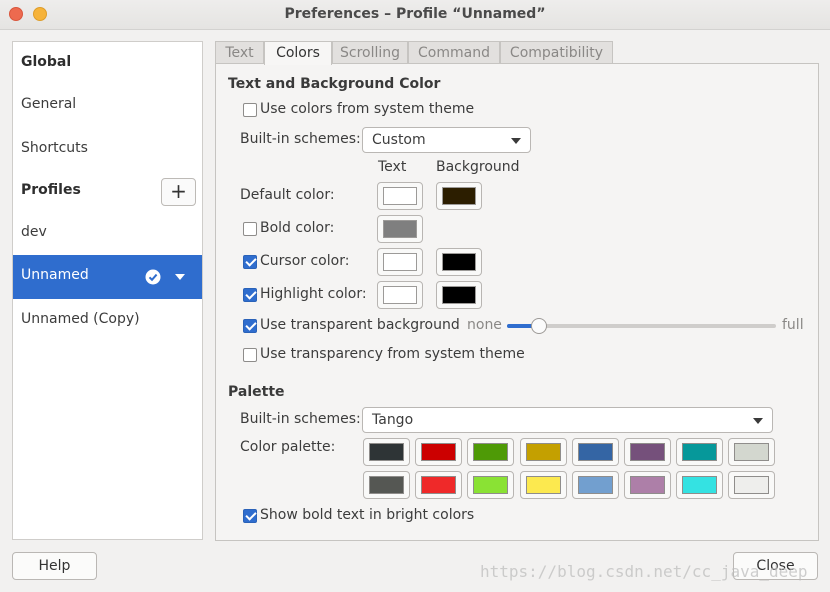 This screenshot has height=592, width=830. What do you see at coordinates (392, 167) in the screenshot?
I see `column-header-text: Text` at bounding box center [392, 167].